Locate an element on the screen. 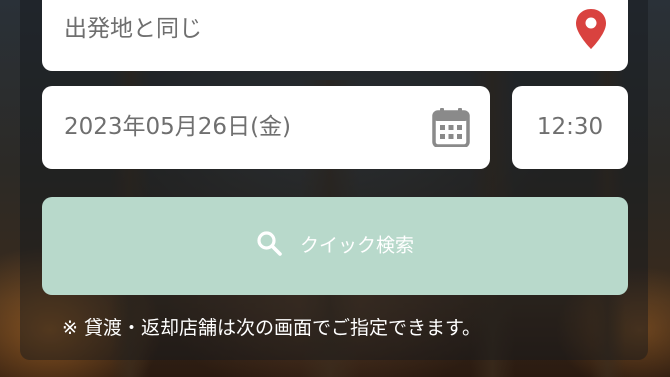 The width and height of the screenshot is (670, 377). calendar-icon is located at coordinates (451, 127).